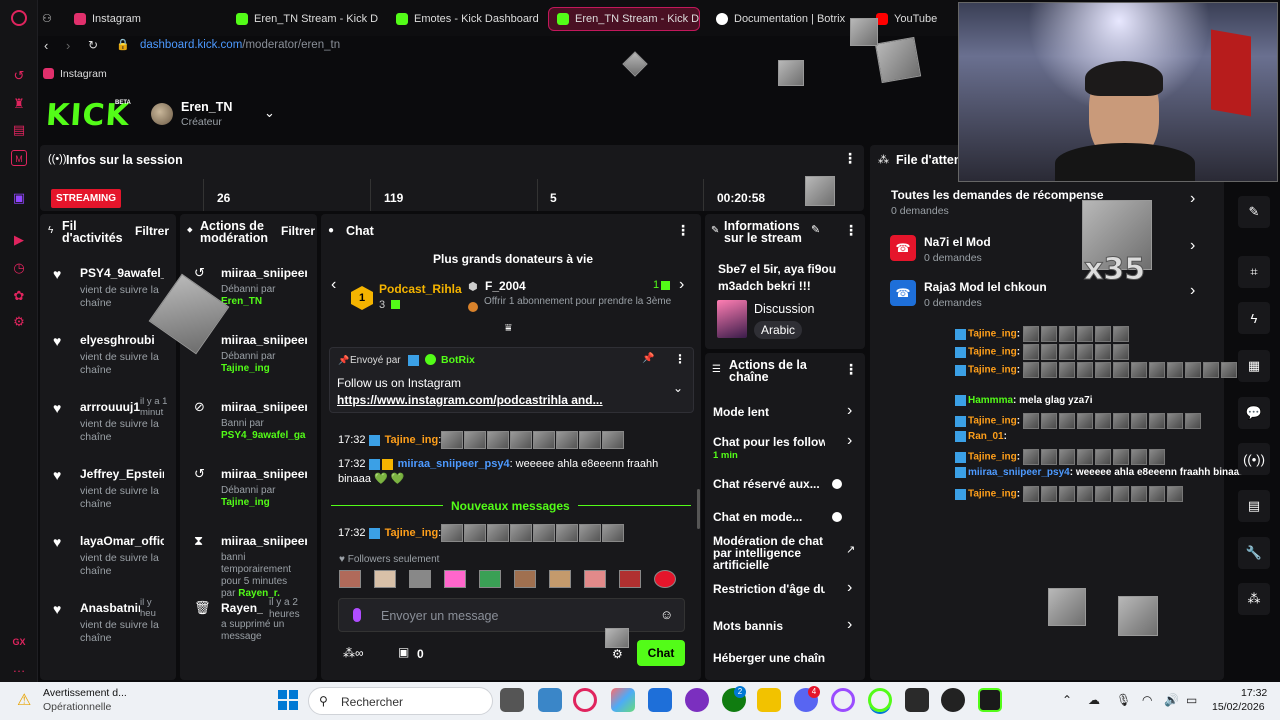 This screenshot has width=1280, height=720. What do you see at coordinates (623, 700) in the screenshot?
I see `copilot-icon` at bounding box center [623, 700].